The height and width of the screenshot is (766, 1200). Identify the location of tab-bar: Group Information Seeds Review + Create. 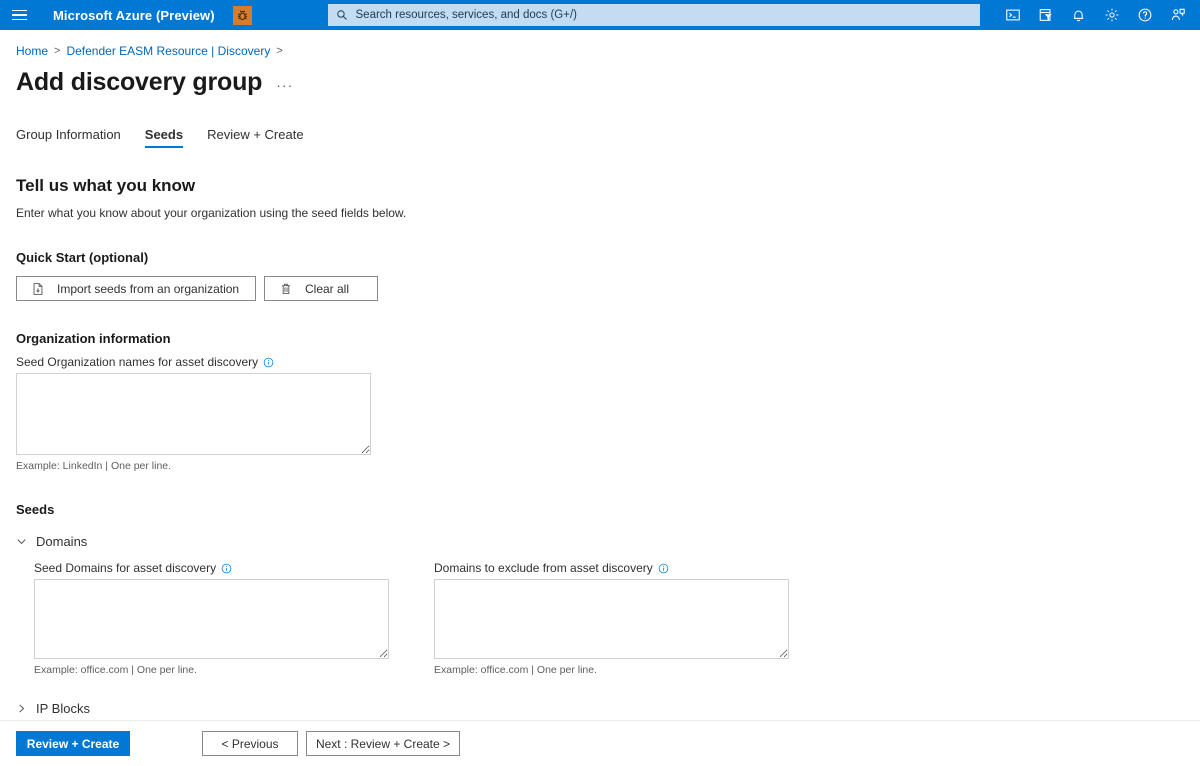
(600, 135).